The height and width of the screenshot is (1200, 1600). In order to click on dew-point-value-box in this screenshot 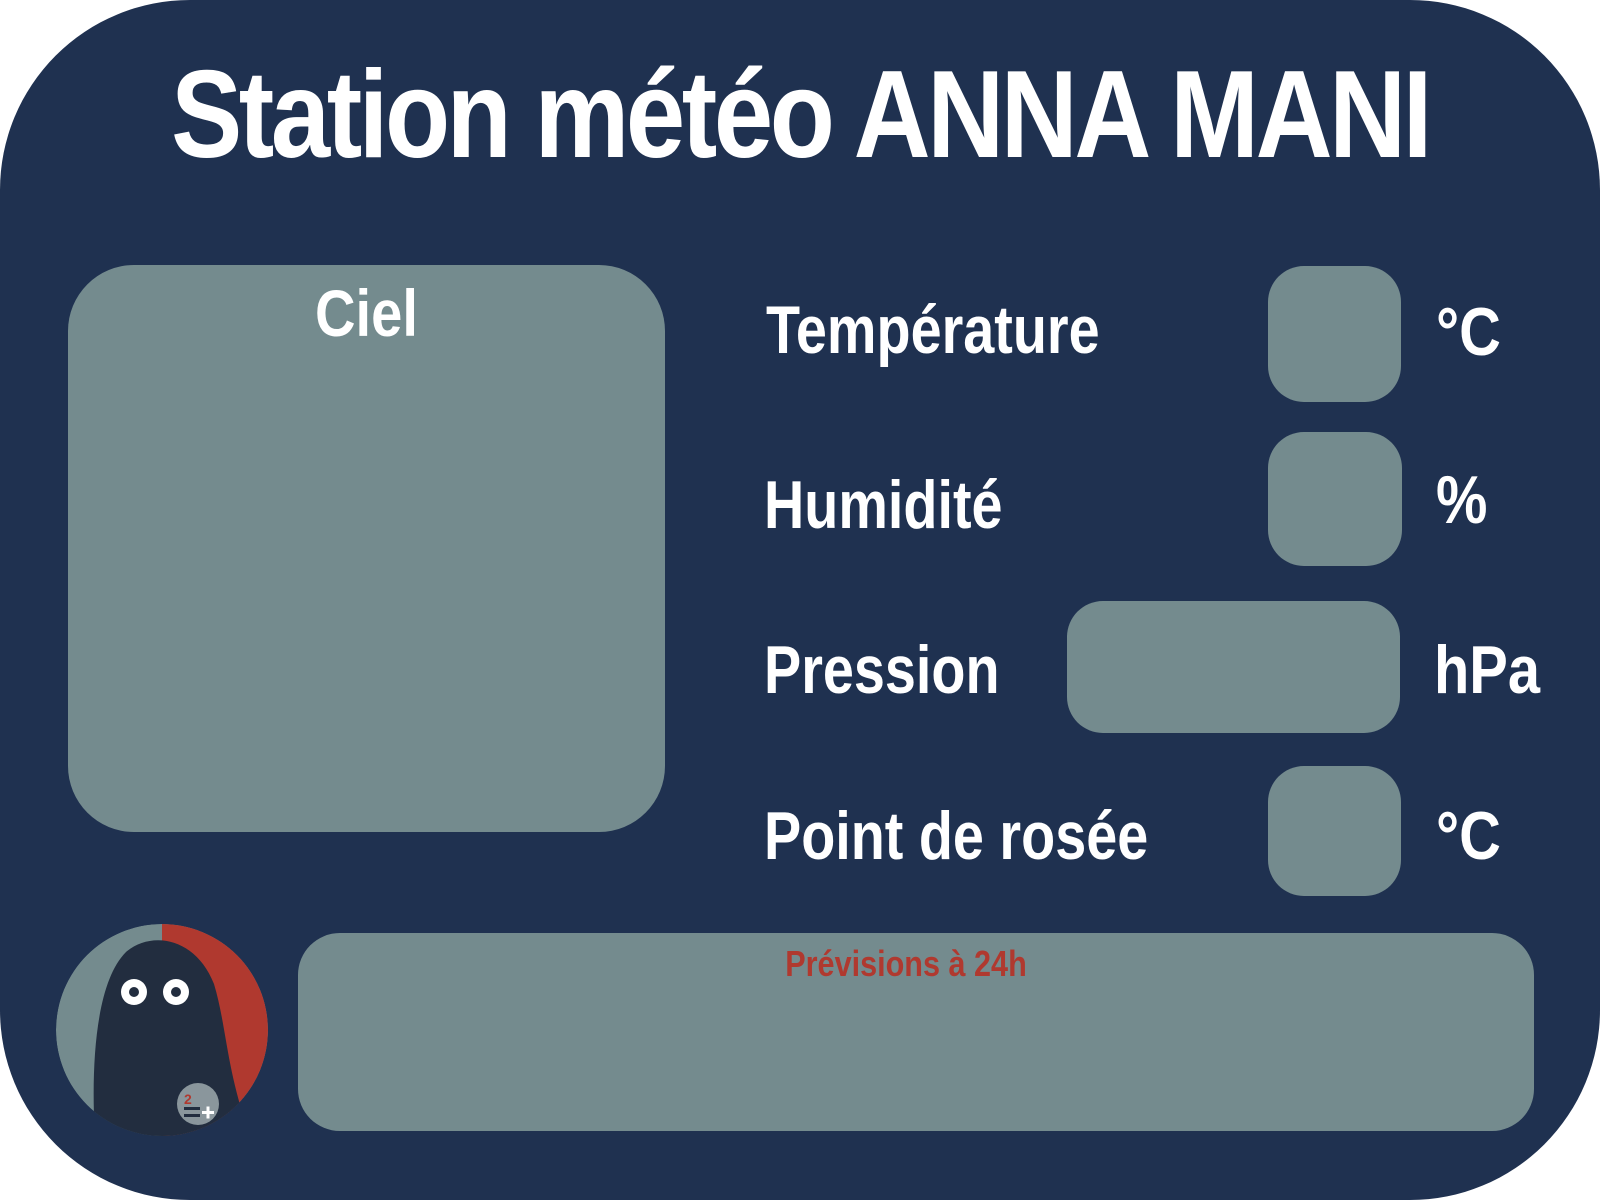, I will do `click(1334, 831)`.